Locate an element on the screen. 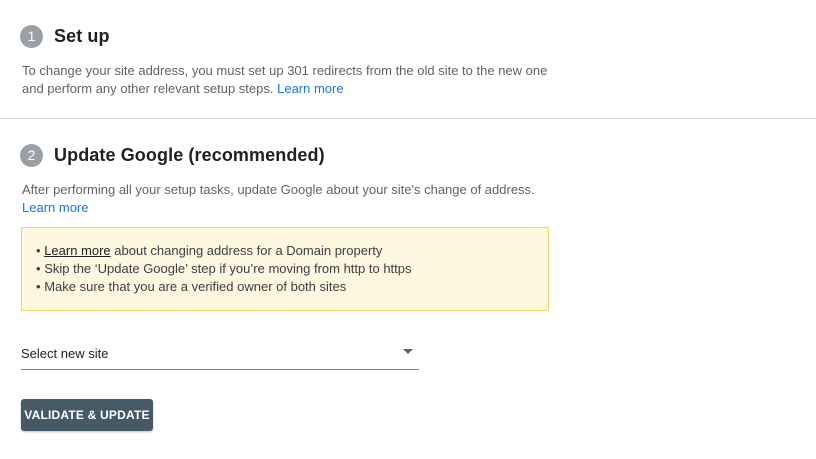 The height and width of the screenshot is (459, 816). step-1-header: 1 Set up is located at coordinates (65, 36).